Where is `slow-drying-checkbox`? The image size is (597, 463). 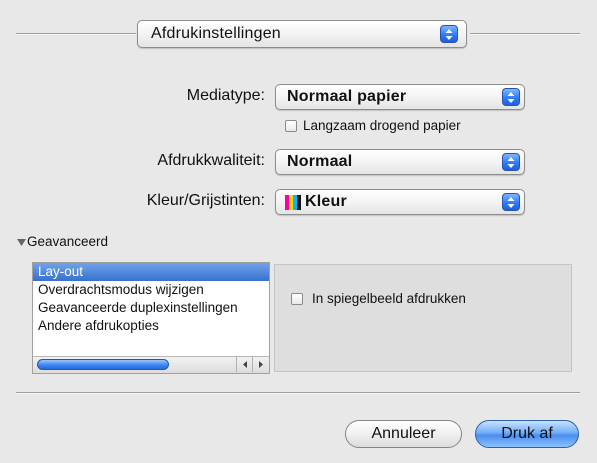 slow-drying-checkbox is located at coordinates (291, 126).